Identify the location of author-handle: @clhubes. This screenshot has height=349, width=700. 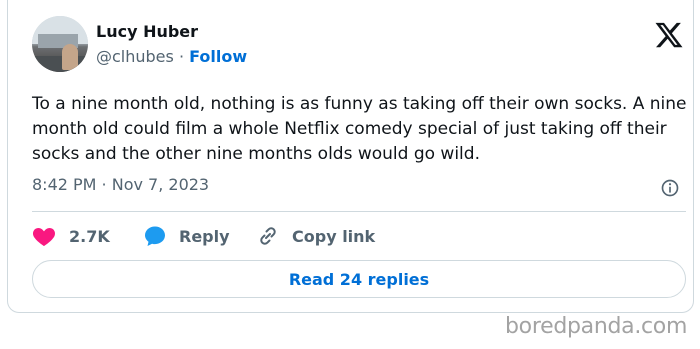
(135, 56).